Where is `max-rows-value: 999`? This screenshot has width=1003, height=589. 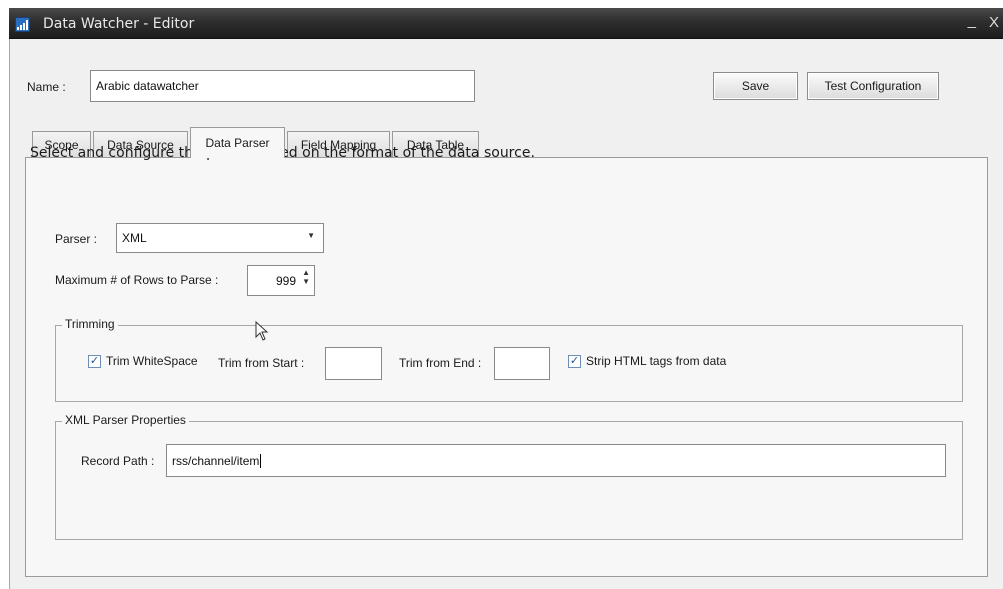 max-rows-value: 999 is located at coordinates (285, 280).